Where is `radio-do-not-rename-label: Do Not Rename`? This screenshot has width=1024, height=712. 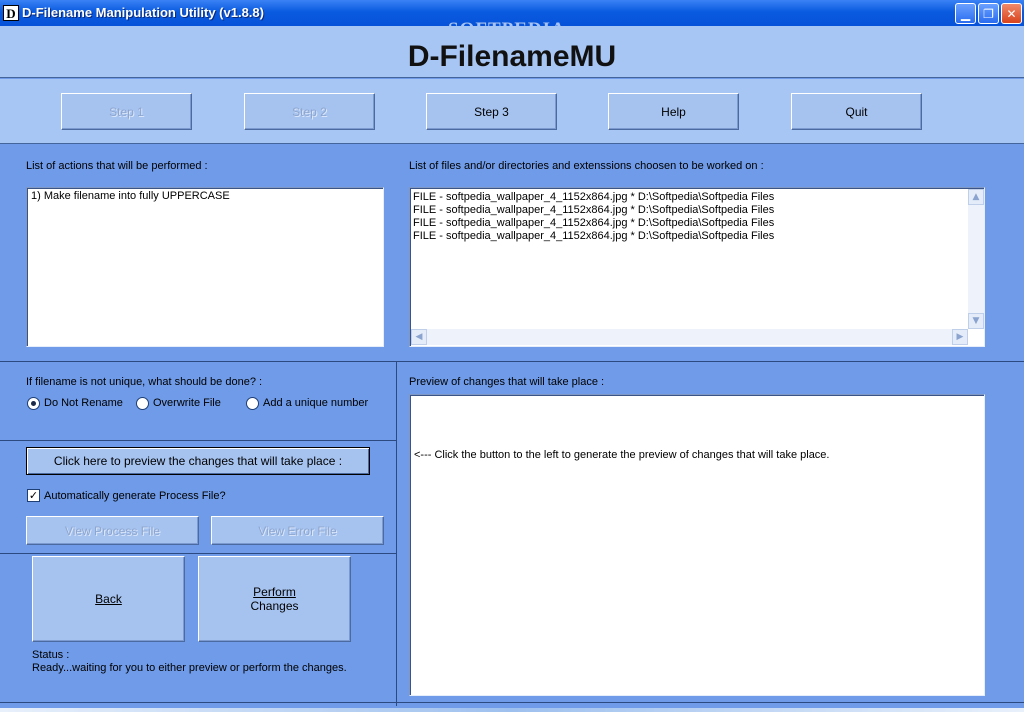 radio-do-not-rename-label: Do Not Rename is located at coordinates (83, 403).